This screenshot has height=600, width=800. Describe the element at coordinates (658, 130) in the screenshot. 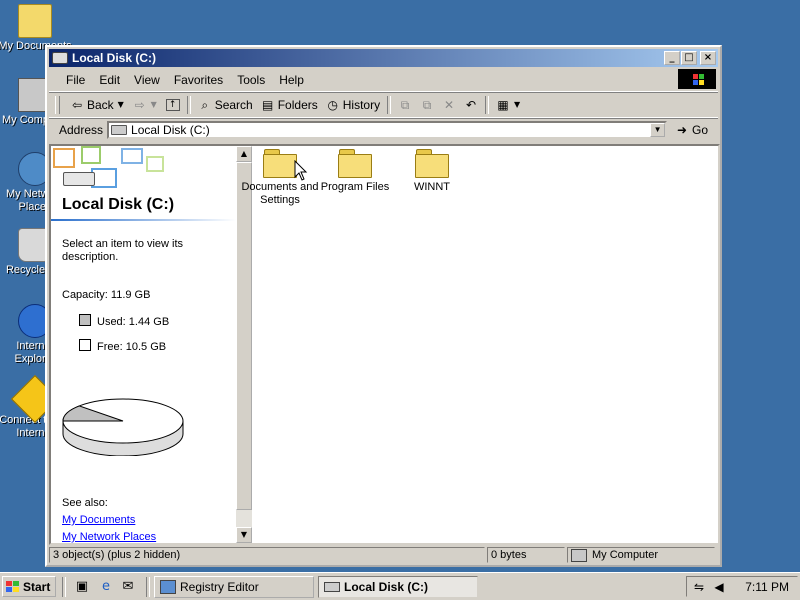

I see `address-dropdown-button: ▼` at that location.